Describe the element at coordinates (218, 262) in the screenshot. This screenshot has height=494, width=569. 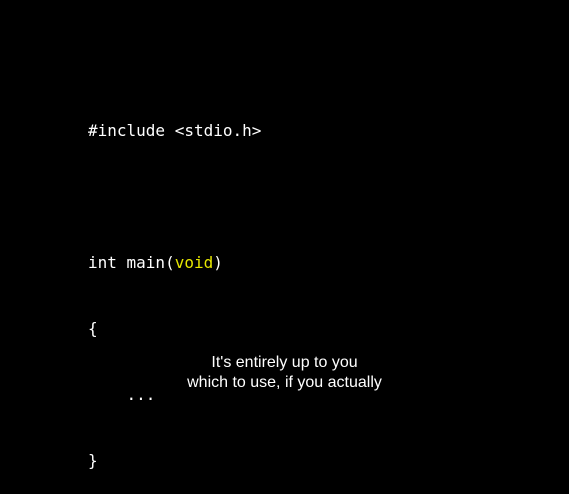
I see `main-signature-suffix: )` at that location.